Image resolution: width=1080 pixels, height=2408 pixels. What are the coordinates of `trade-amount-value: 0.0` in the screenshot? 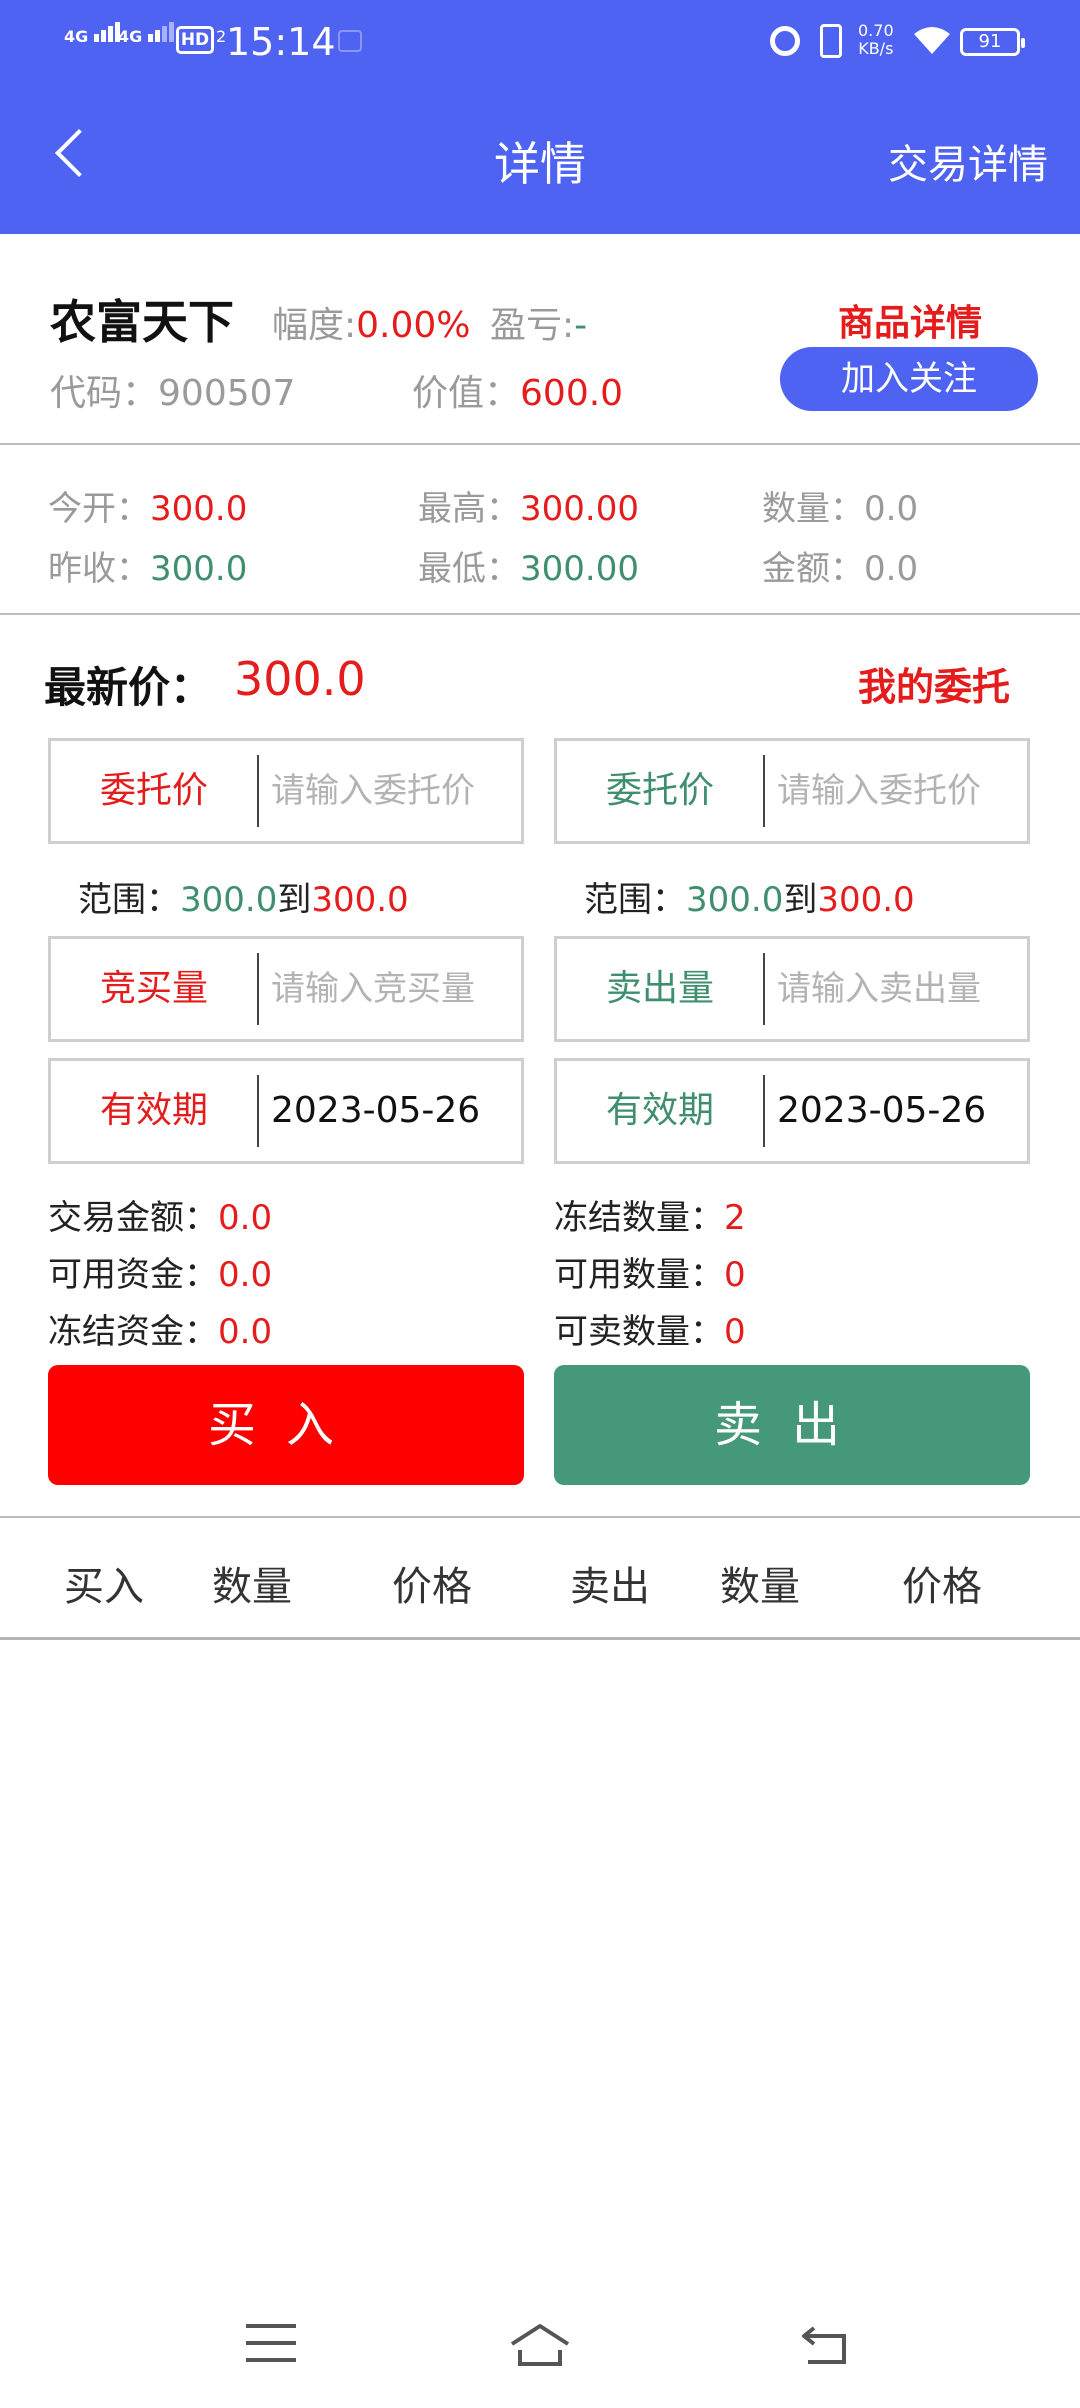 It's located at (245, 1218).